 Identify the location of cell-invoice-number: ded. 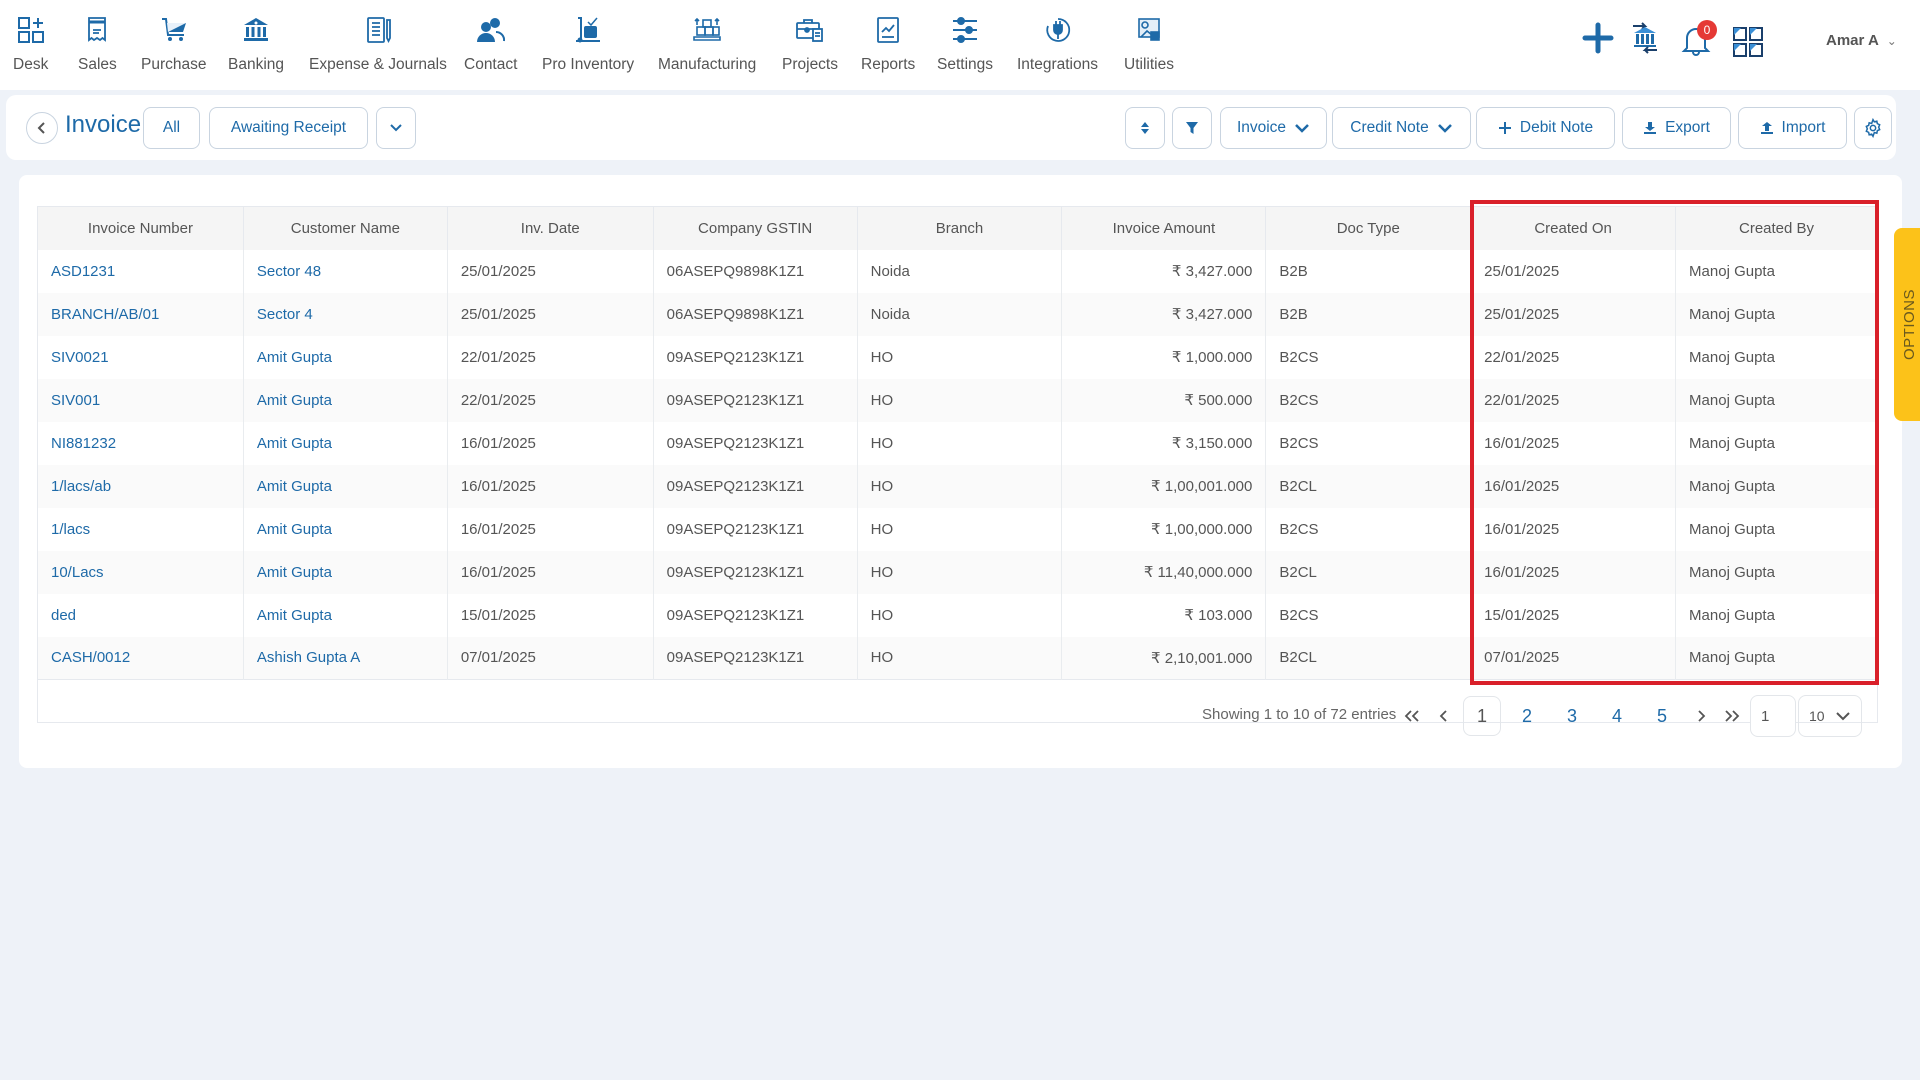
(140, 615).